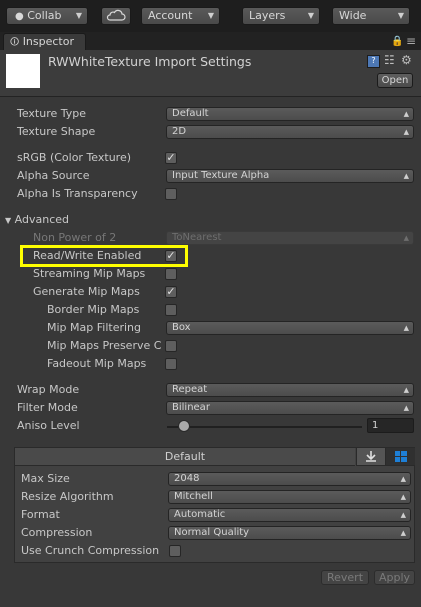 The image size is (421, 607). What do you see at coordinates (395, 80) in the screenshot?
I see `open-button: Open` at bounding box center [395, 80].